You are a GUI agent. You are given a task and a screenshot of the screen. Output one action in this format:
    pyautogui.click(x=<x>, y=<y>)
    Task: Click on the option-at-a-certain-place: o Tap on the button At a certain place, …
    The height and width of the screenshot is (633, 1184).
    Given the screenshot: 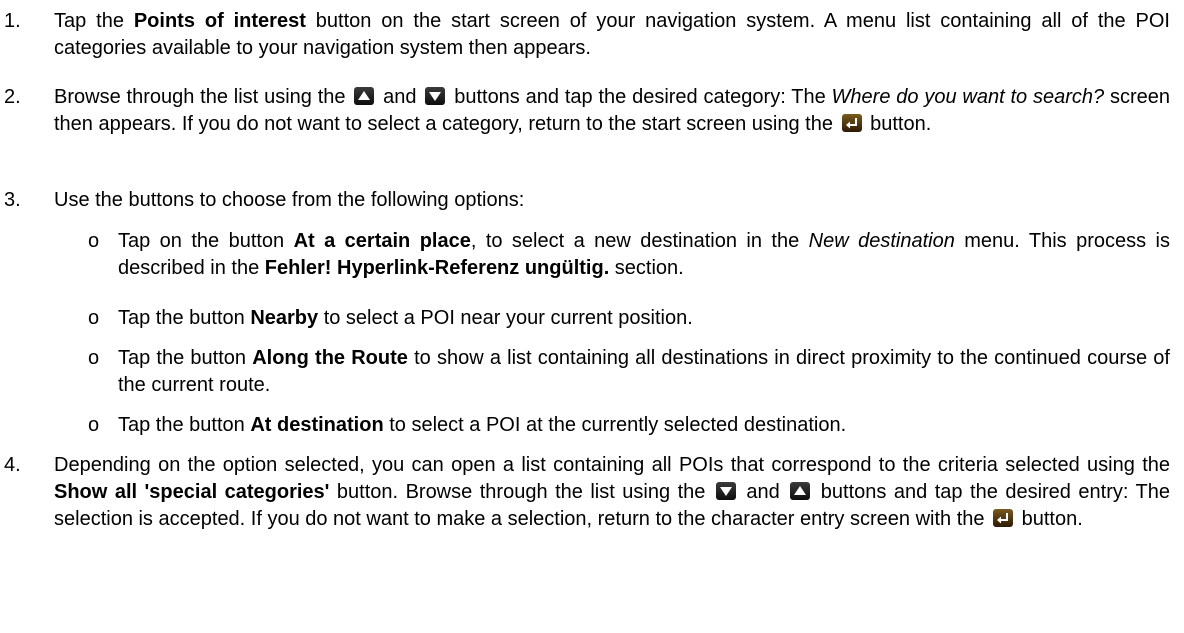 What is the action you would take?
    pyautogui.click(x=629, y=255)
    